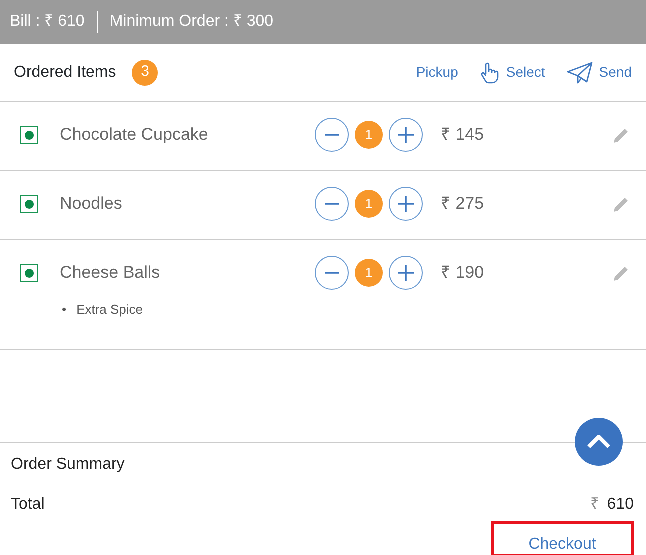 This screenshot has width=646, height=555. What do you see at coordinates (463, 273) in the screenshot?
I see `item-price: ₹ 190` at bounding box center [463, 273].